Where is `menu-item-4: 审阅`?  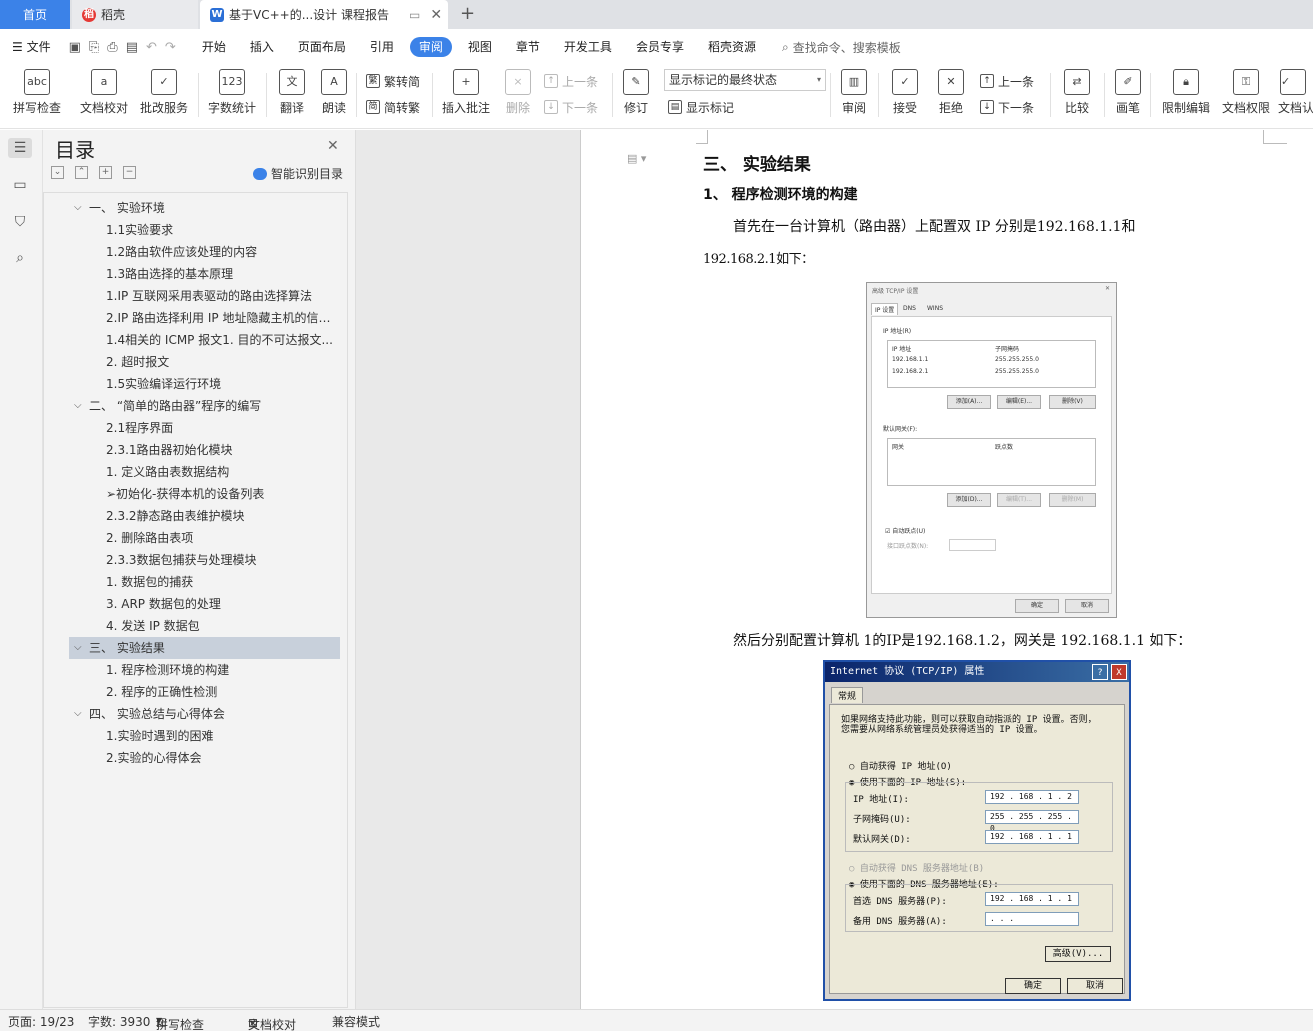
menu-item-4: 审阅 is located at coordinates (430, 47).